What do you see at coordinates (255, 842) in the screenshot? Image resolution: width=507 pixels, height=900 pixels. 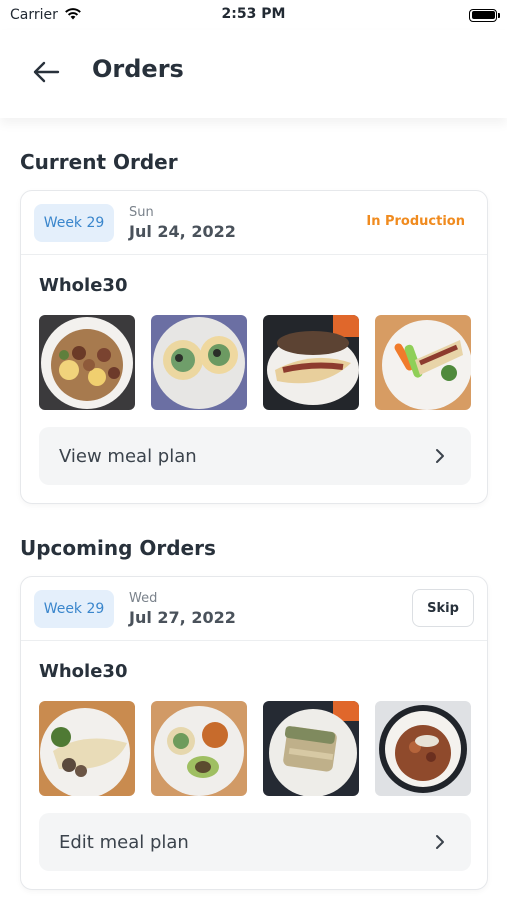 I see `edit-meal-plan-button: Edit meal plan` at bounding box center [255, 842].